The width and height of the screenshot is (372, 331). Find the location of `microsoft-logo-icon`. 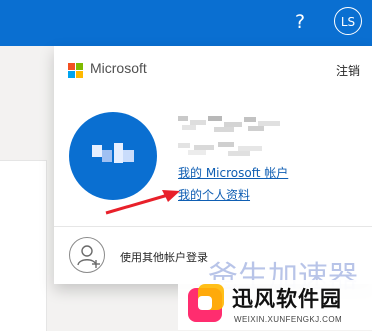

microsoft-logo-icon is located at coordinates (76, 71).